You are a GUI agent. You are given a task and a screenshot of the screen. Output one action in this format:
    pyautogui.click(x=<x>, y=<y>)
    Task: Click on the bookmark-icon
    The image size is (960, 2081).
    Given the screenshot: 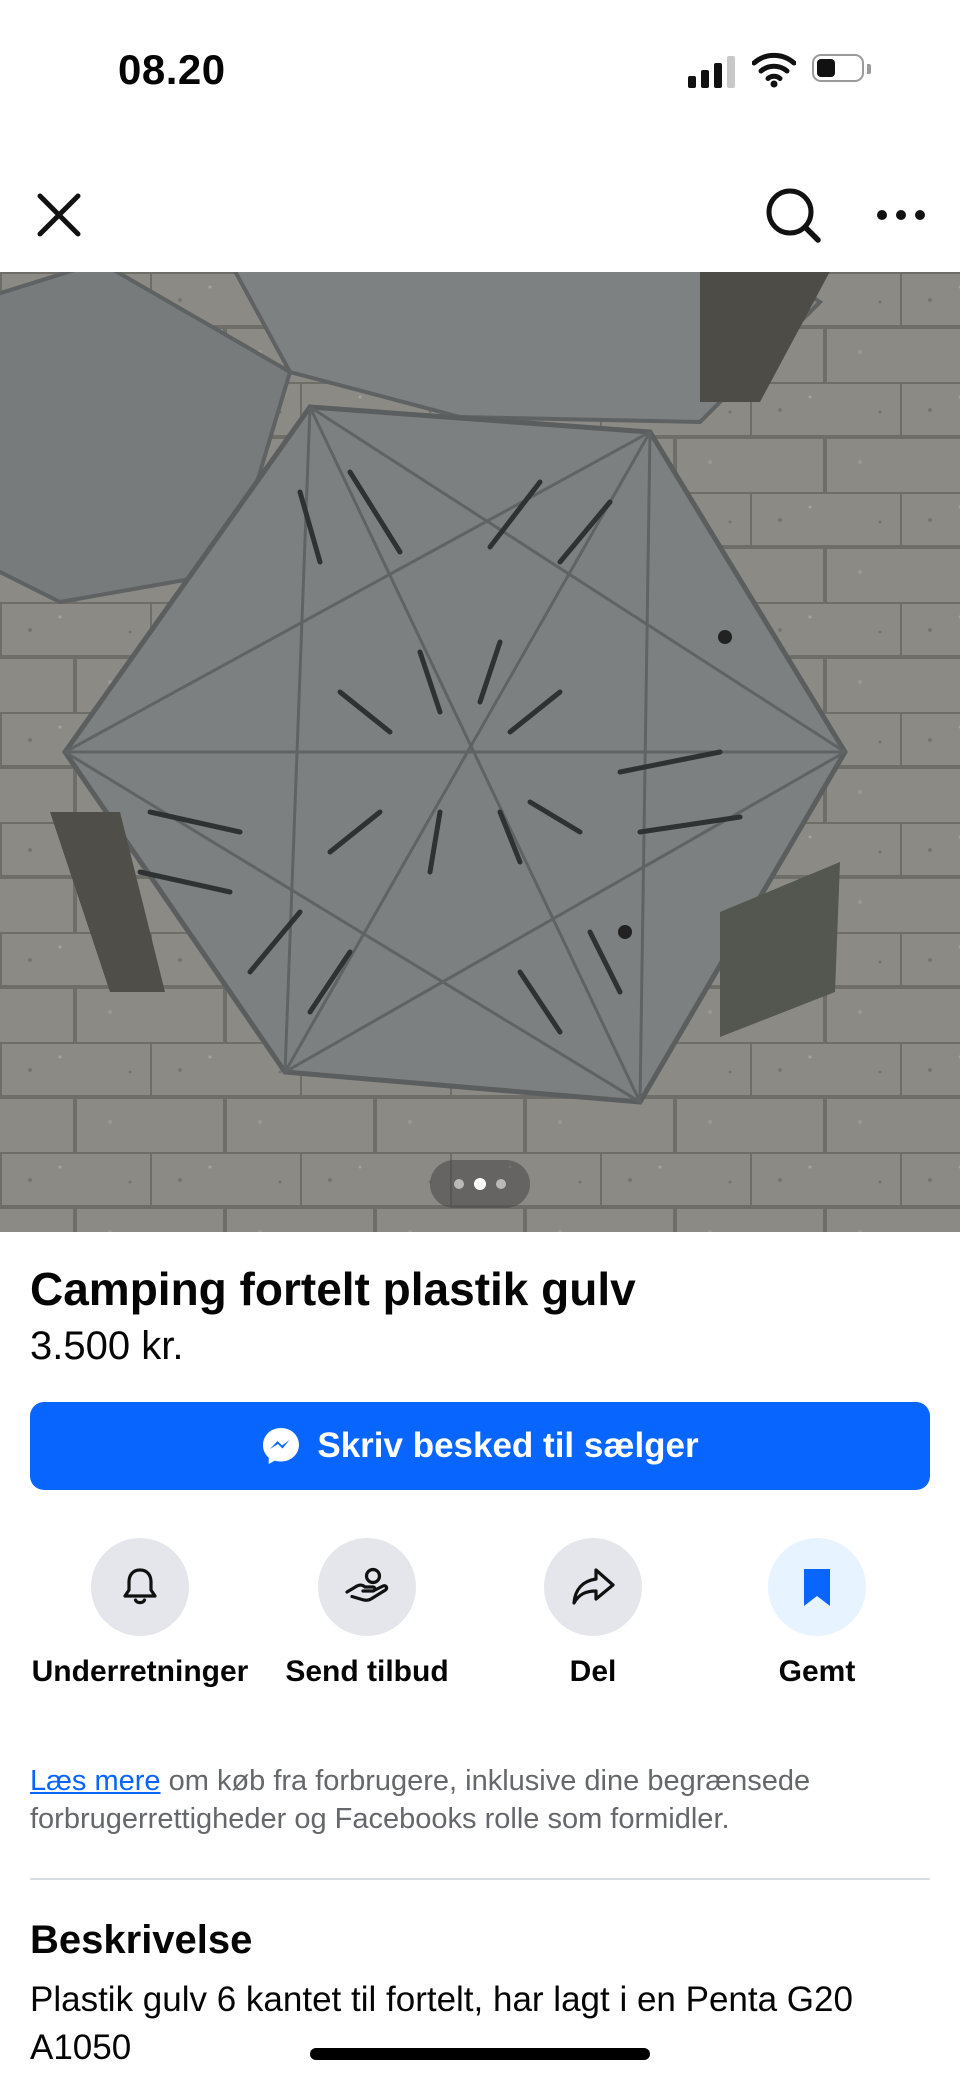 What is the action you would take?
    pyautogui.click(x=817, y=1587)
    